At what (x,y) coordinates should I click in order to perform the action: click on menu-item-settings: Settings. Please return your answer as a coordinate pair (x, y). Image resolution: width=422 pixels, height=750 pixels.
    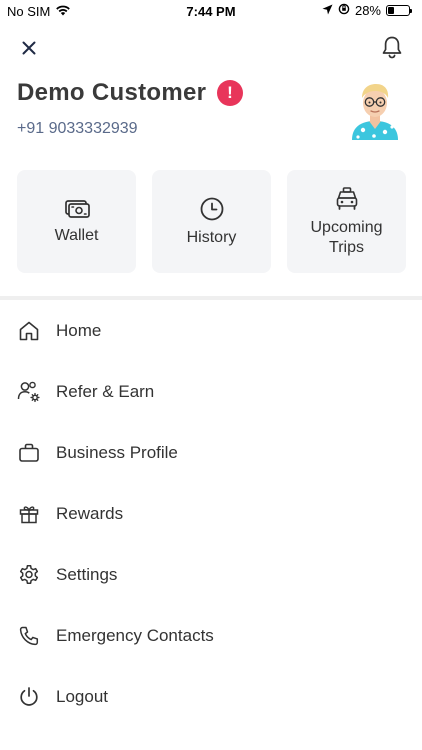
    Looking at the image, I should click on (211, 575).